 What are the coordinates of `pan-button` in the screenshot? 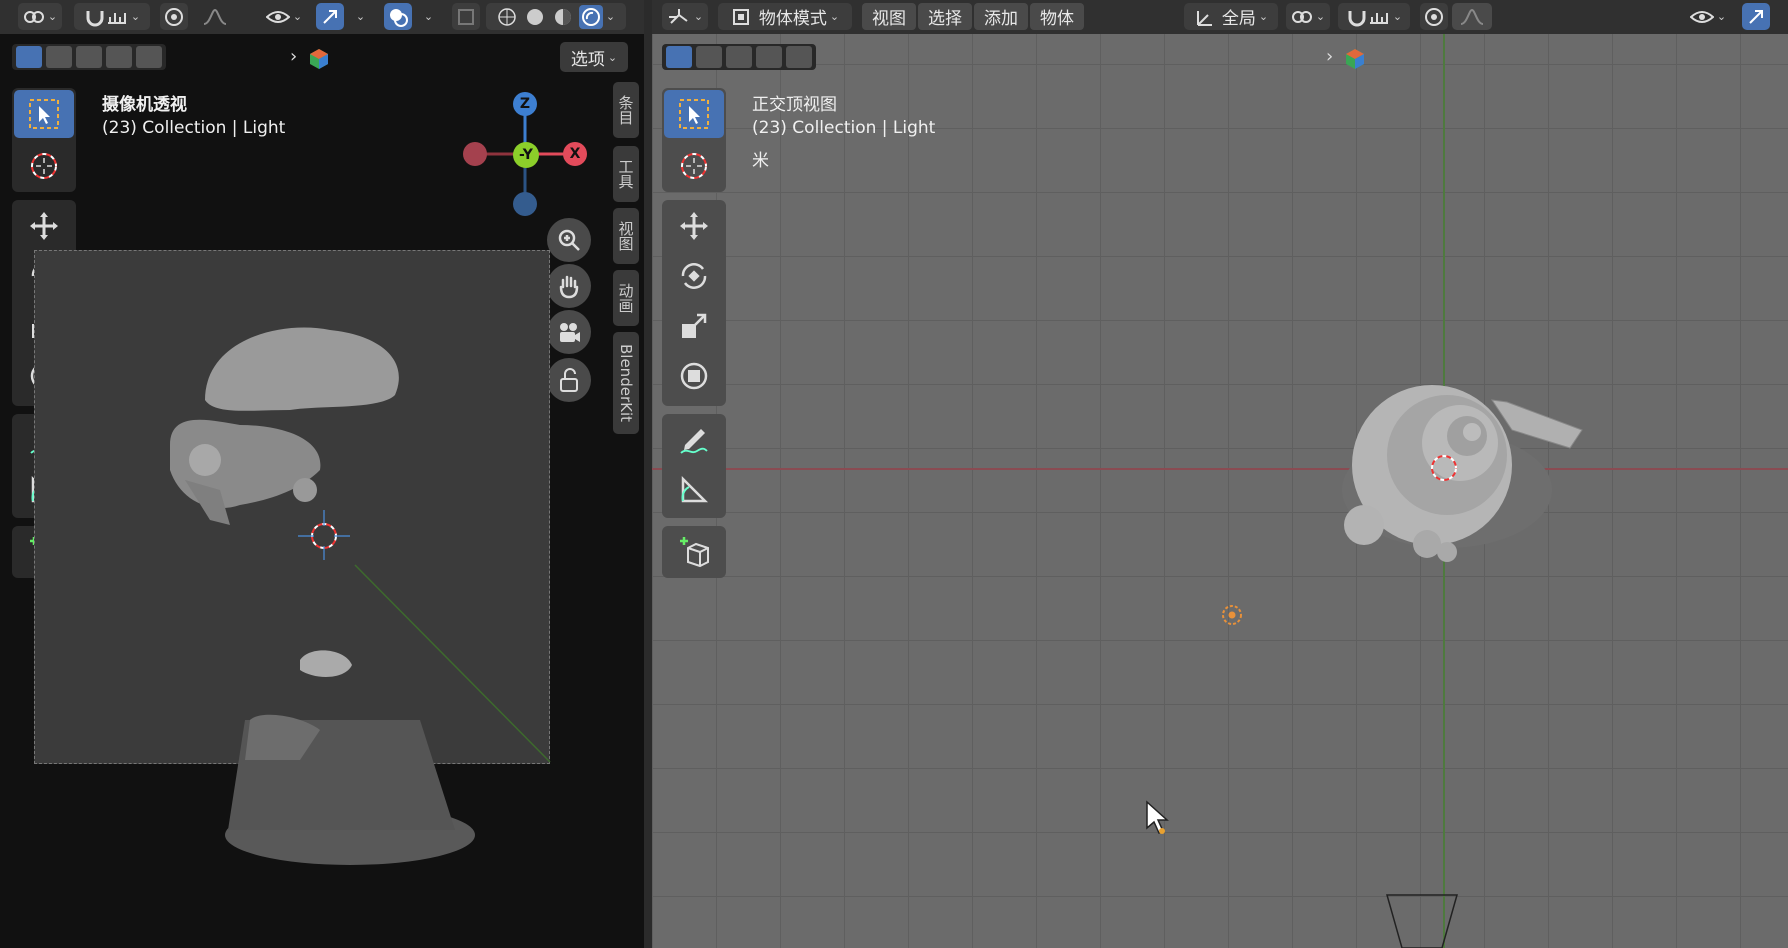 It's located at (569, 286).